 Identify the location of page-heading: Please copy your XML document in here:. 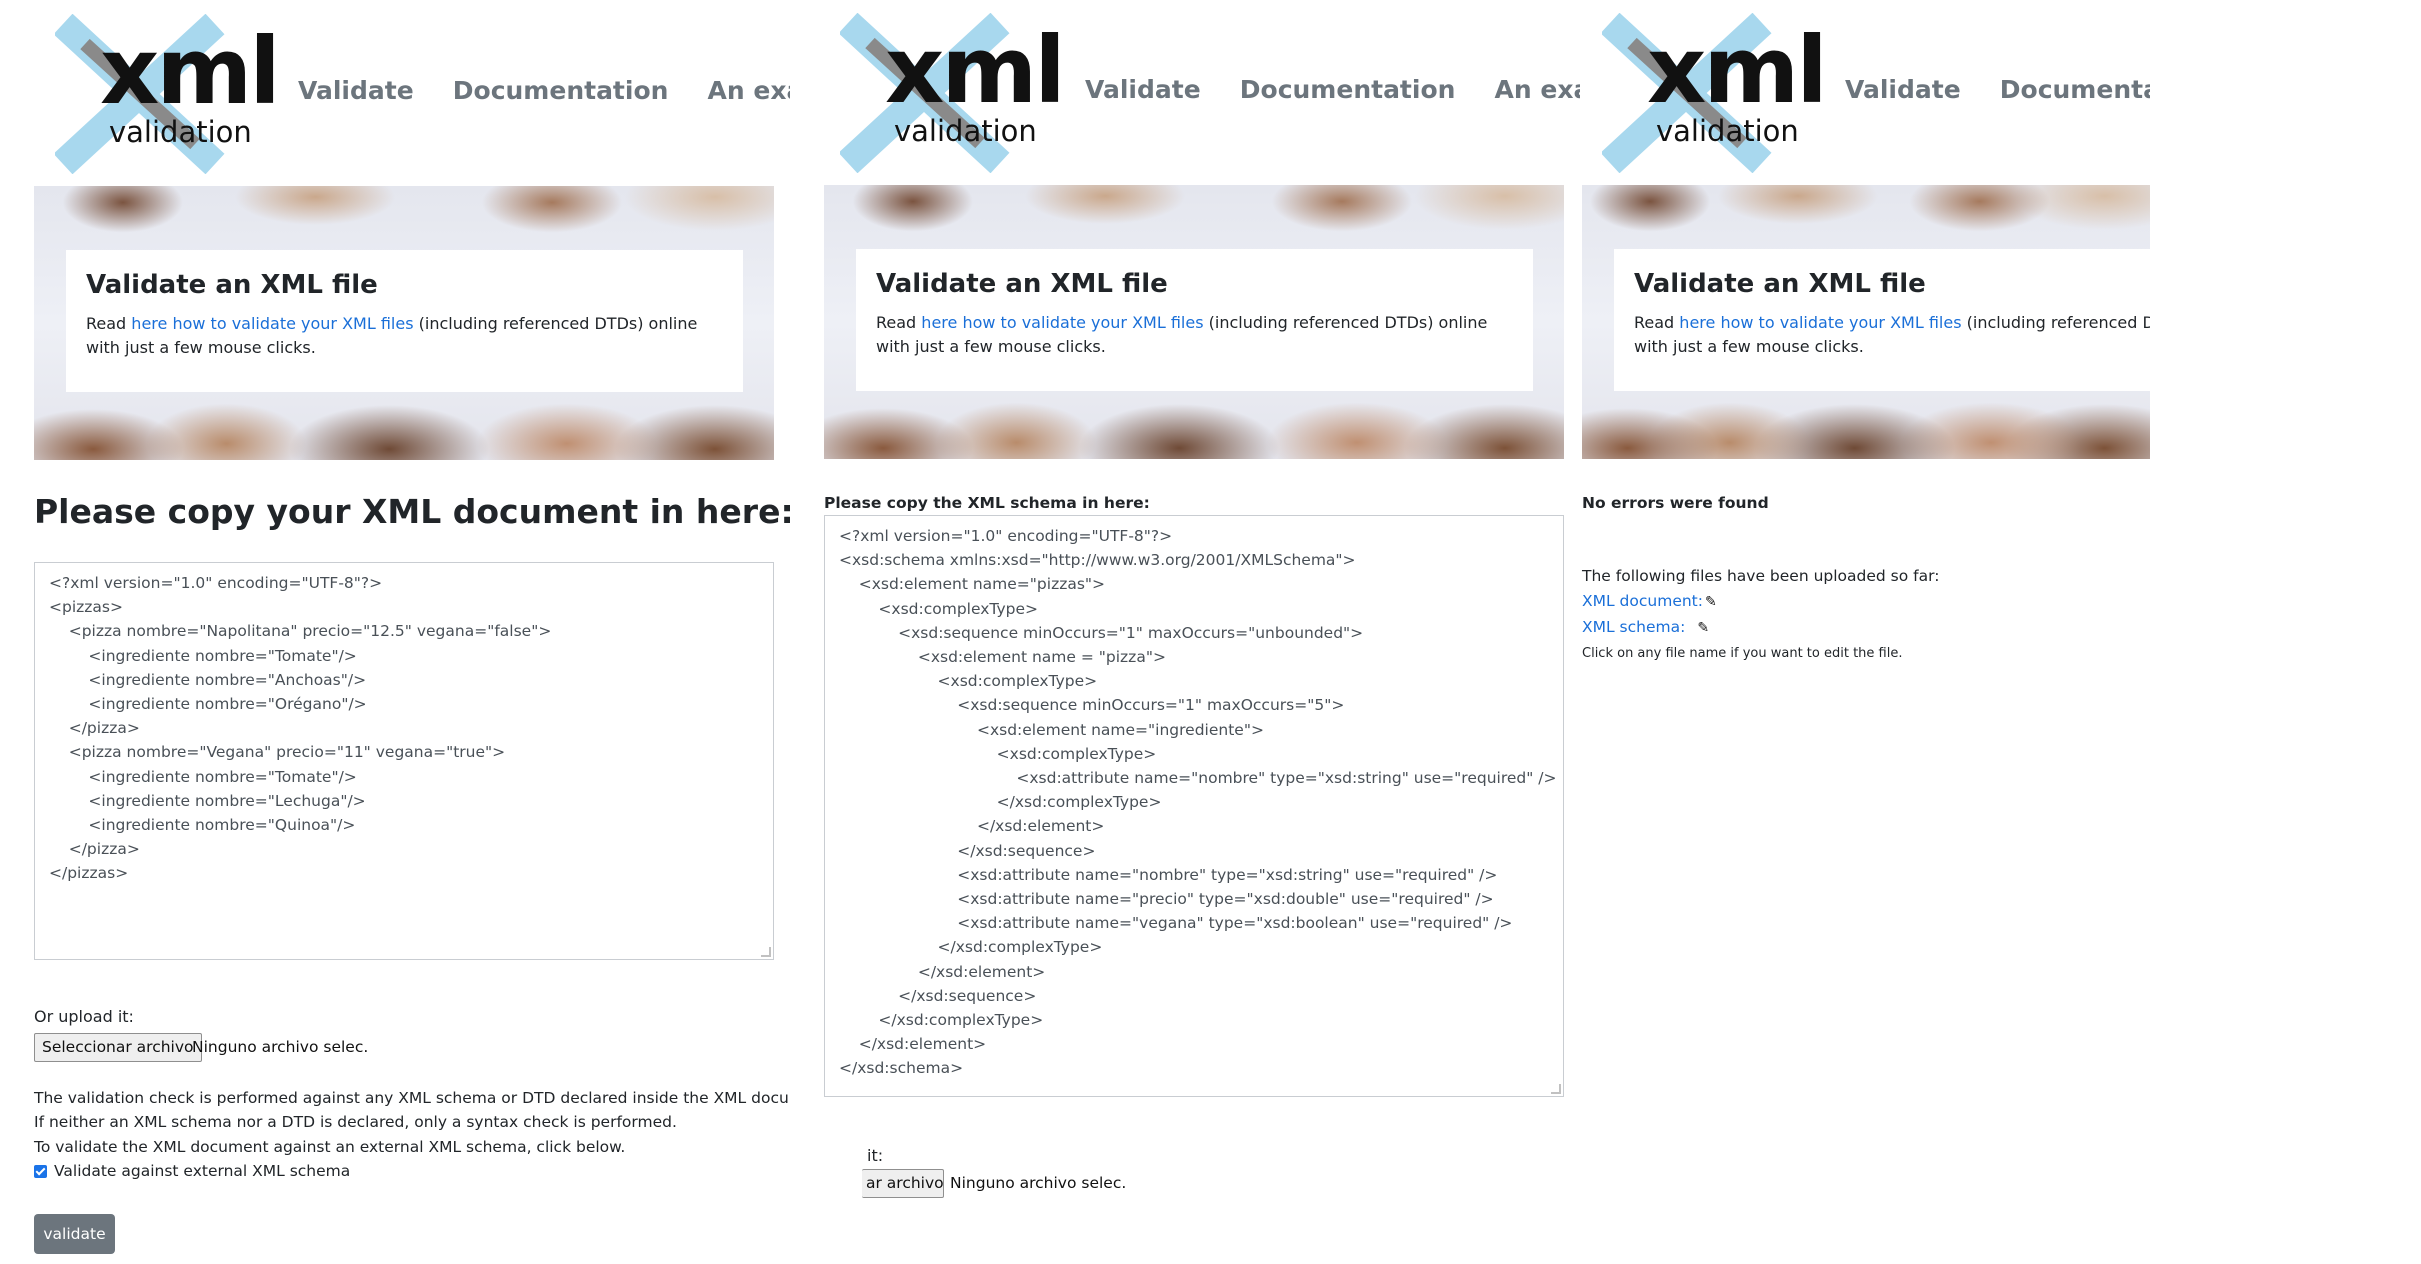
(412, 511).